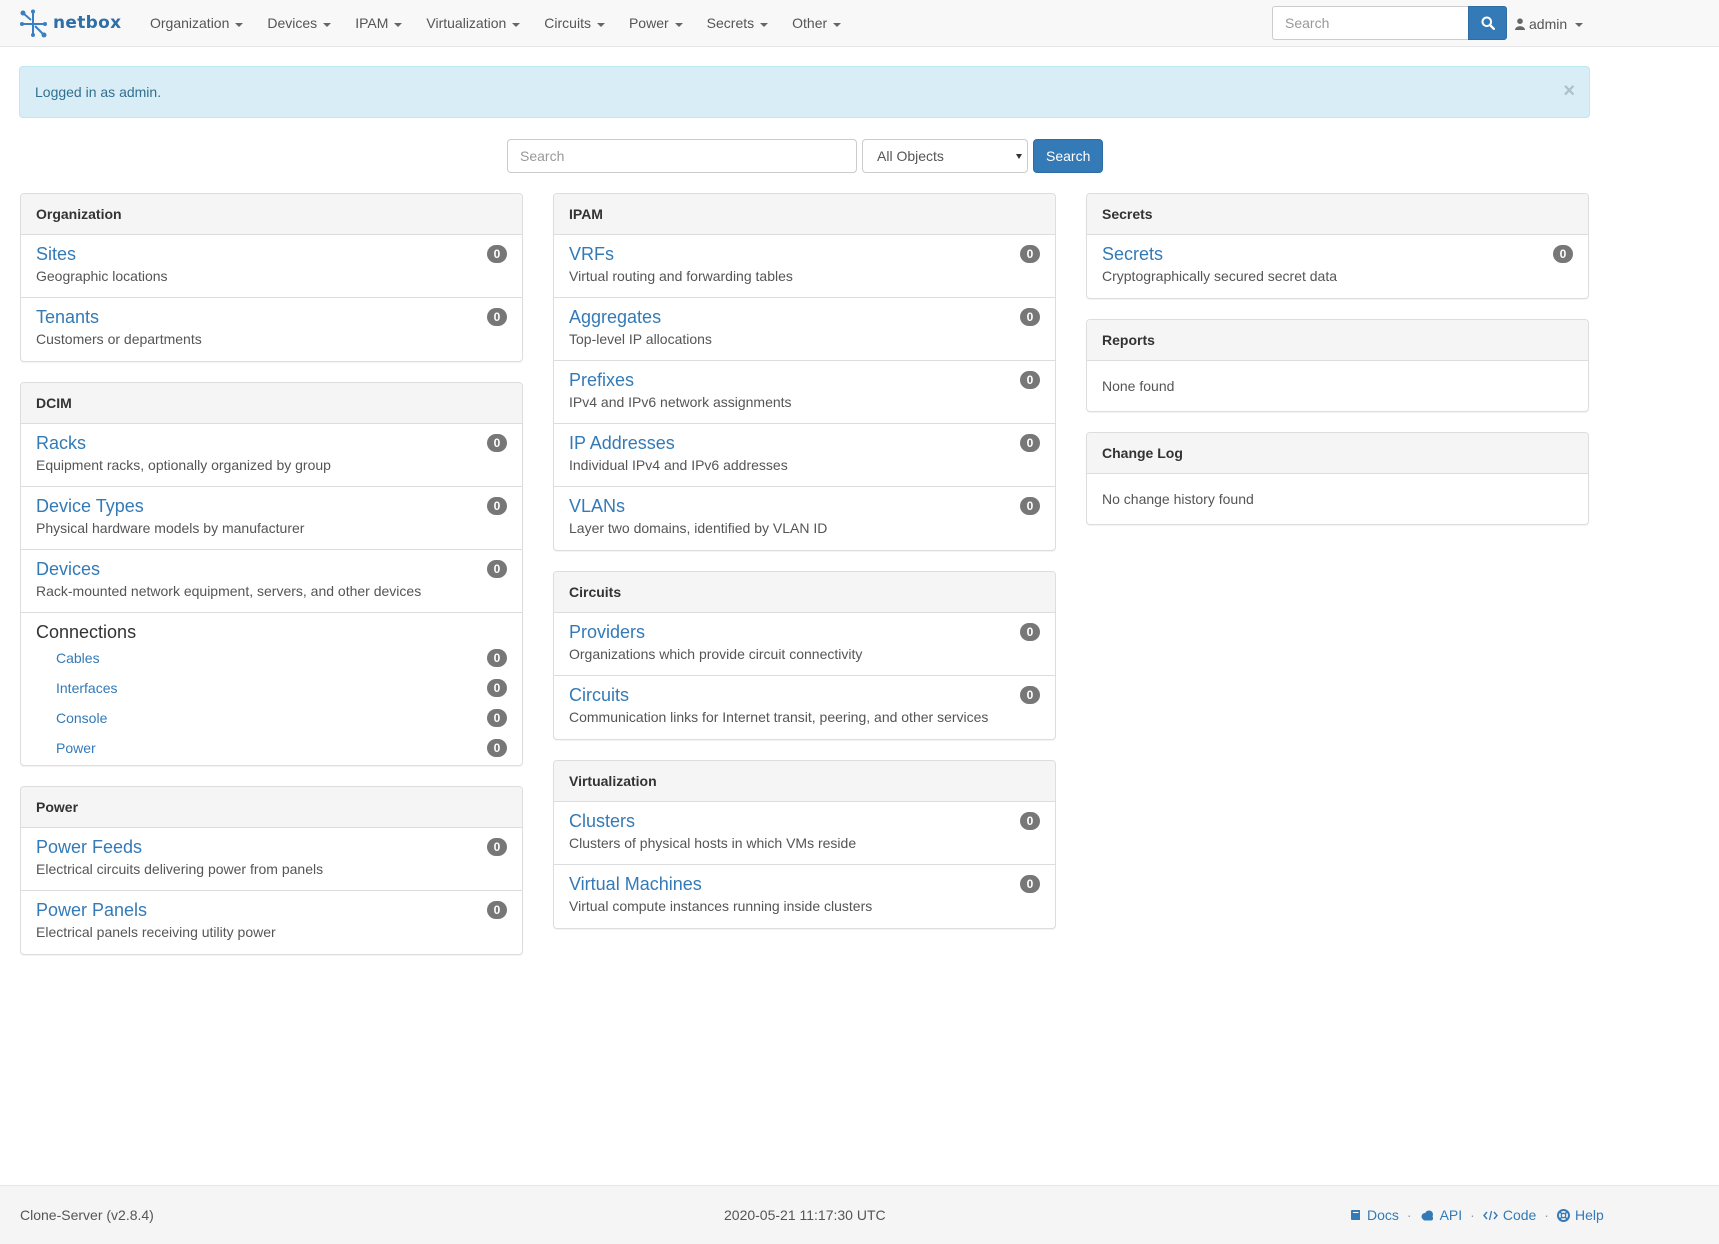 The height and width of the screenshot is (1244, 1719). I want to click on list-item: Aggregates Top-level IP allocations 0, so click(804, 329).